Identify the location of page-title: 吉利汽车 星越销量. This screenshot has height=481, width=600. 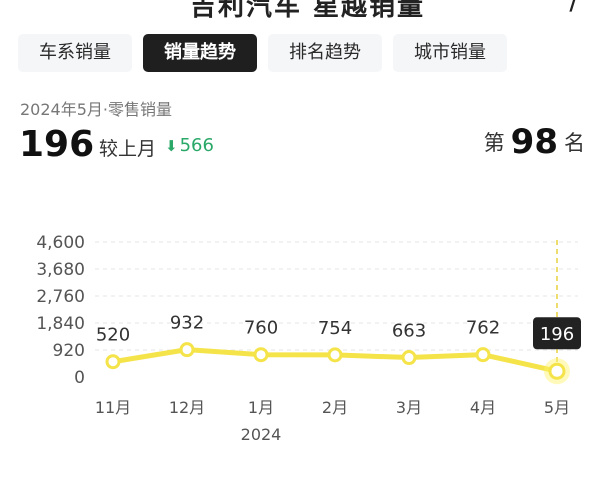
(308, 11).